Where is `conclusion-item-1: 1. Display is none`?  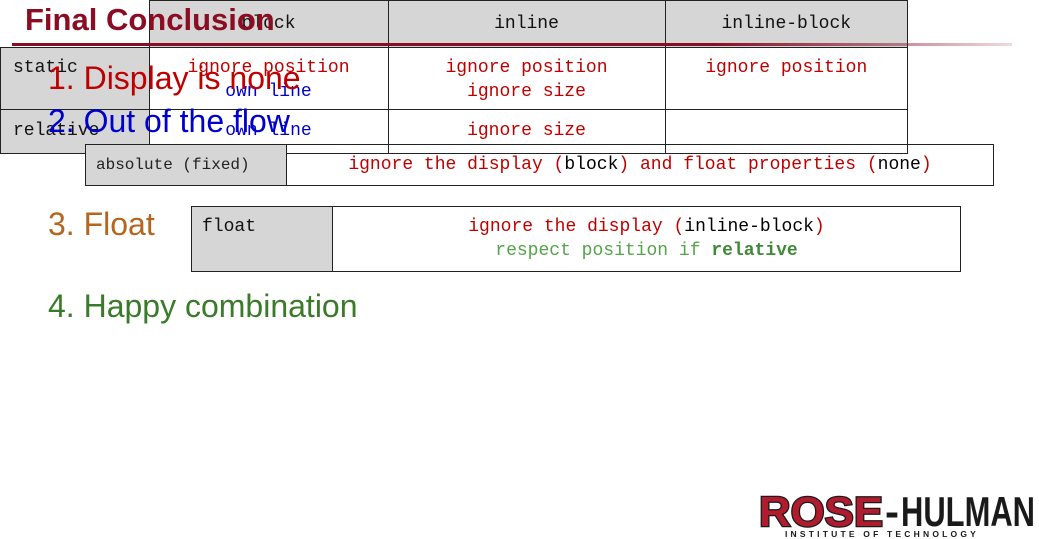 conclusion-item-1: 1. Display is none is located at coordinates (174, 78).